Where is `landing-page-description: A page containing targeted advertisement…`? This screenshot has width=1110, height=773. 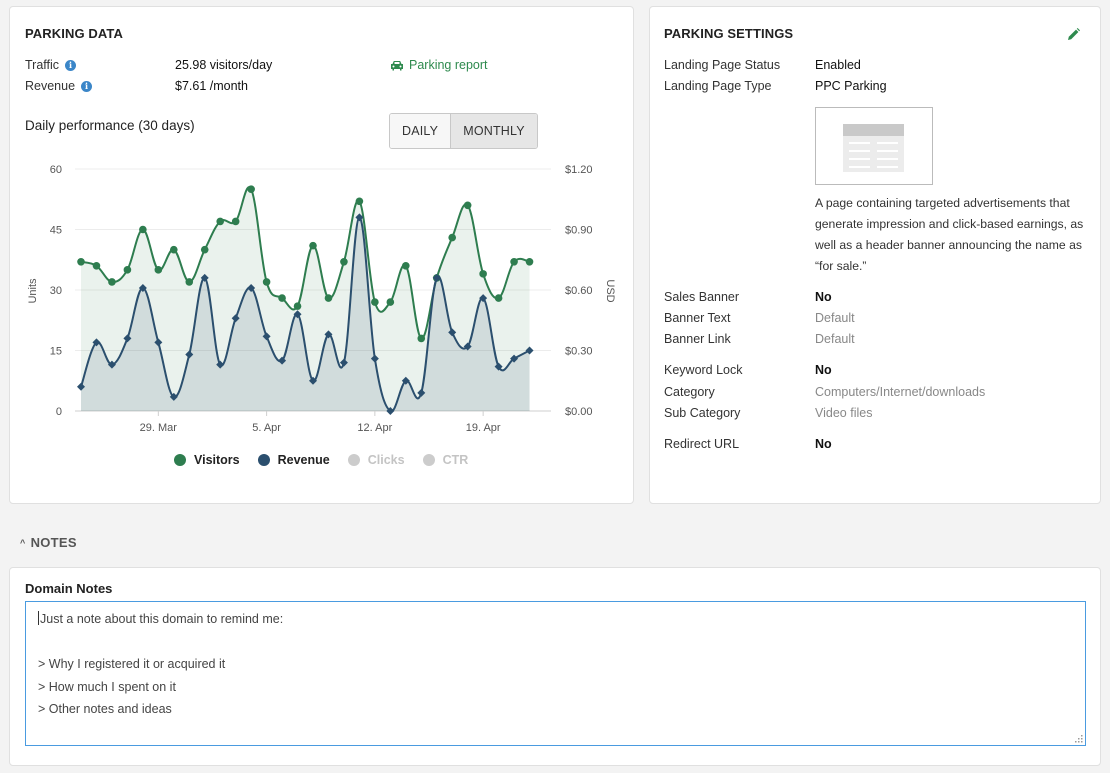
landing-page-description: A page containing targeted advertisement… is located at coordinates (949, 234).